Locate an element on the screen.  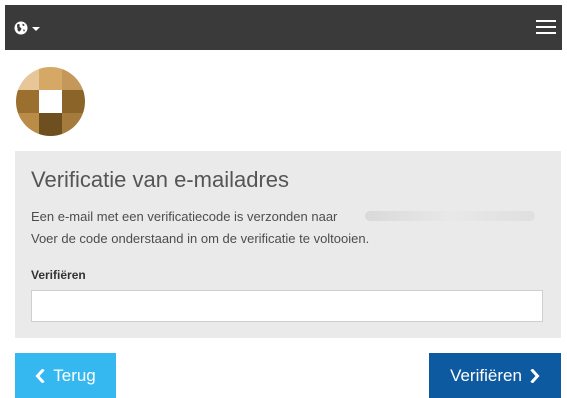
verify-button-label: Verifiëren is located at coordinates (486, 375).